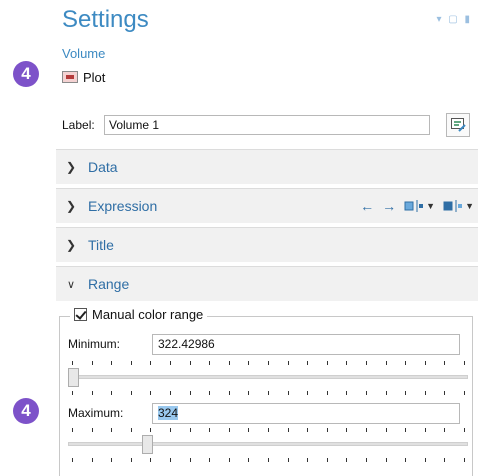 This screenshot has height=476, width=478. Describe the element at coordinates (389, 206) in the screenshot. I see `arrow-right-icon: →` at that location.